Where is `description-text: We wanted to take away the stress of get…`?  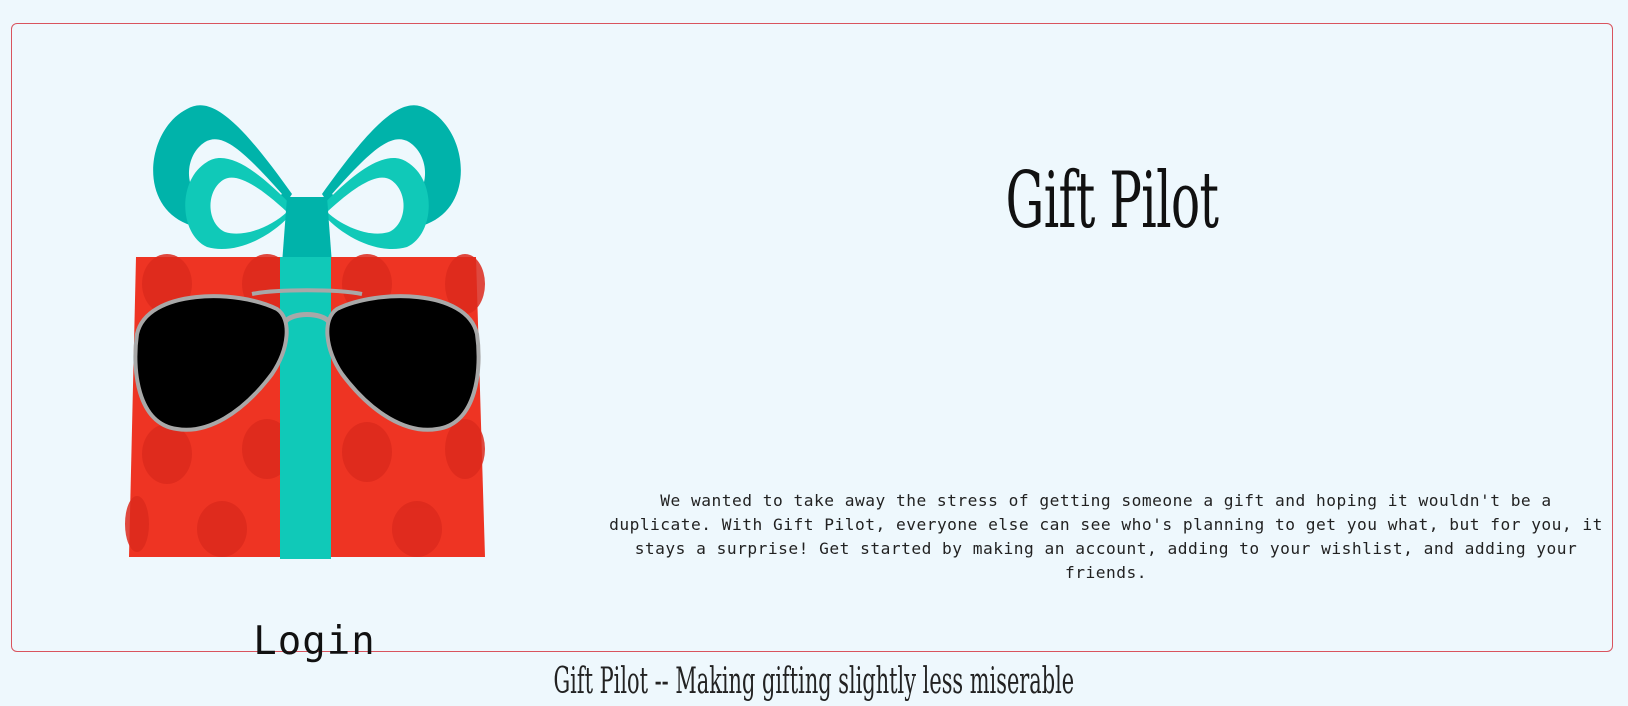 description-text: We wanted to take away the stress of get… is located at coordinates (1106, 537).